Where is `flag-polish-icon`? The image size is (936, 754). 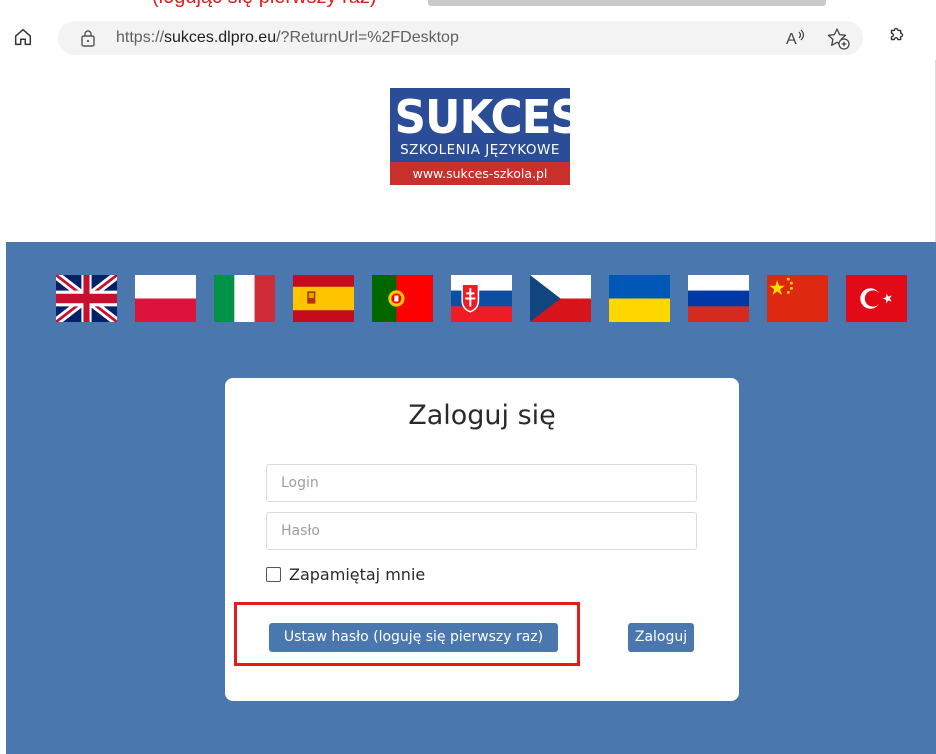
flag-polish-icon is located at coordinates (165, 298).